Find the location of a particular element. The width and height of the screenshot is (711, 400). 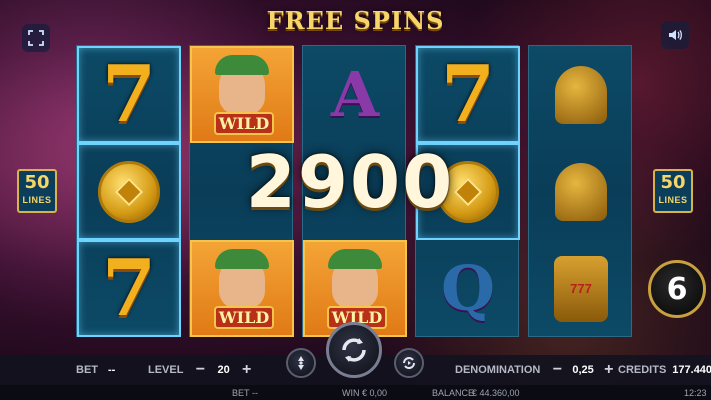

footer-balance-value: € 44.360,00 is located at coordinates (496, 392).